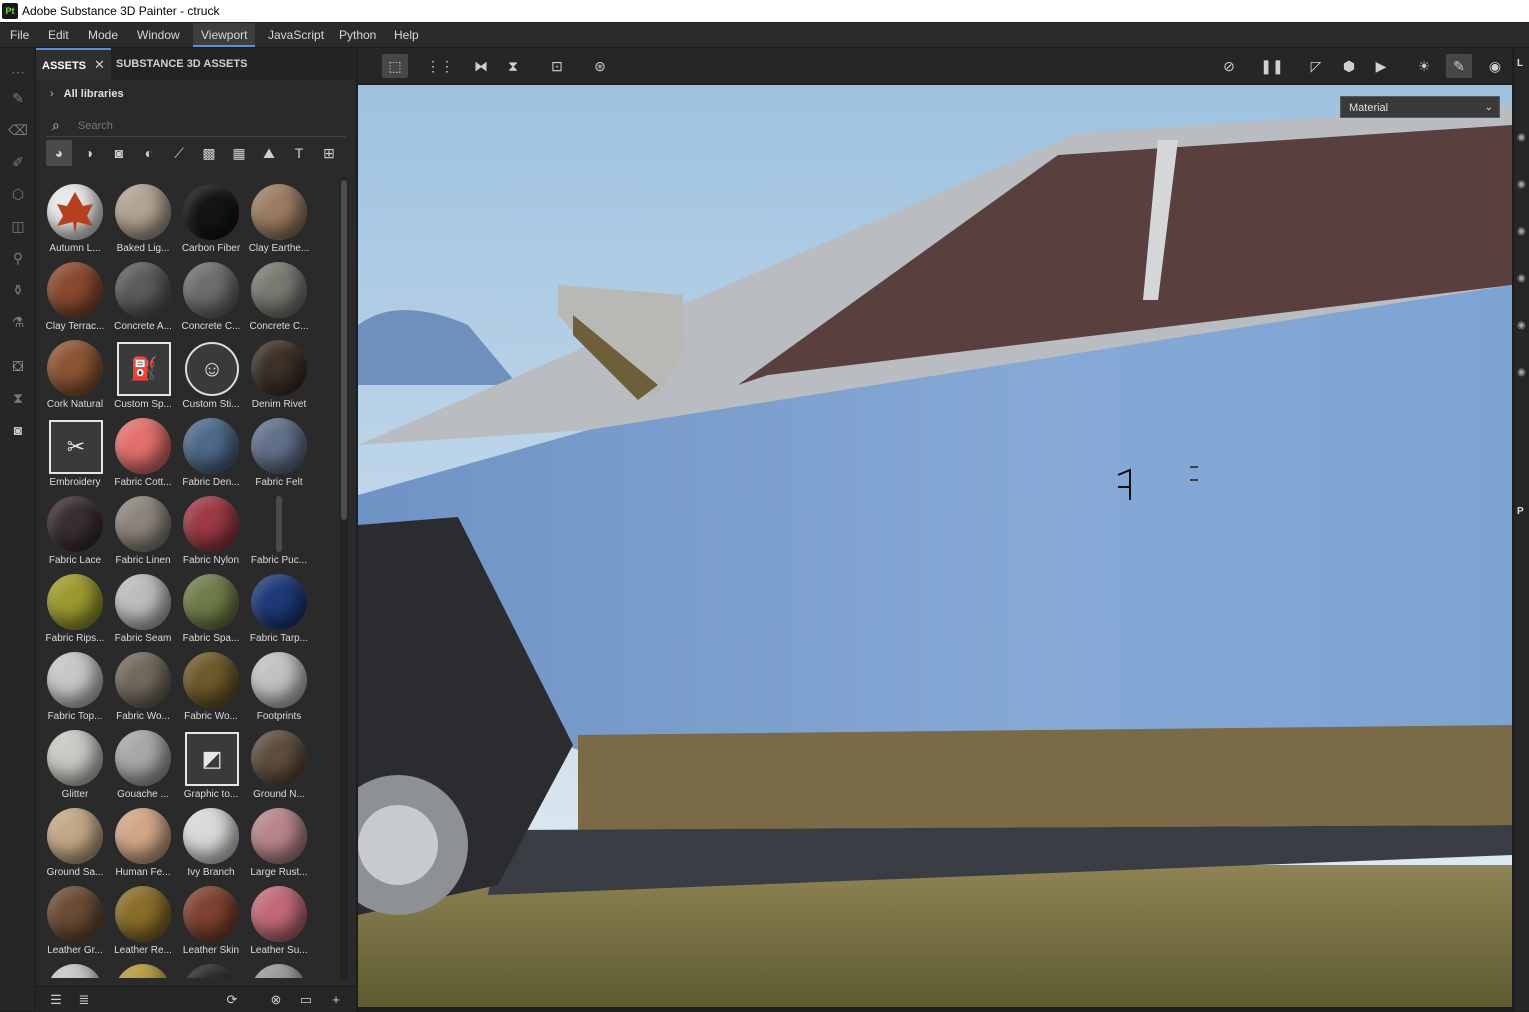 This screenshot has height=1012, width=1529. What do you see at coordinates (211, 841) in the screenshot?
I see `asset-tile: Ivy Branch` at bounding box center [211, 841].